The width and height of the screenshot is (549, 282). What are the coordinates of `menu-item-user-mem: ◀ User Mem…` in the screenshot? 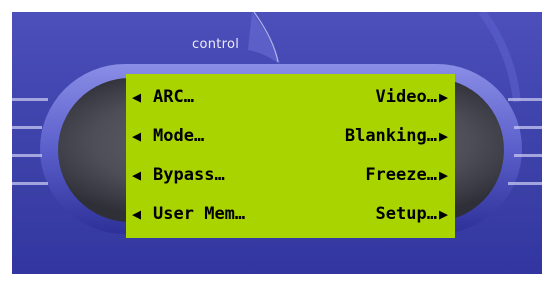 It's located at (188, 214).